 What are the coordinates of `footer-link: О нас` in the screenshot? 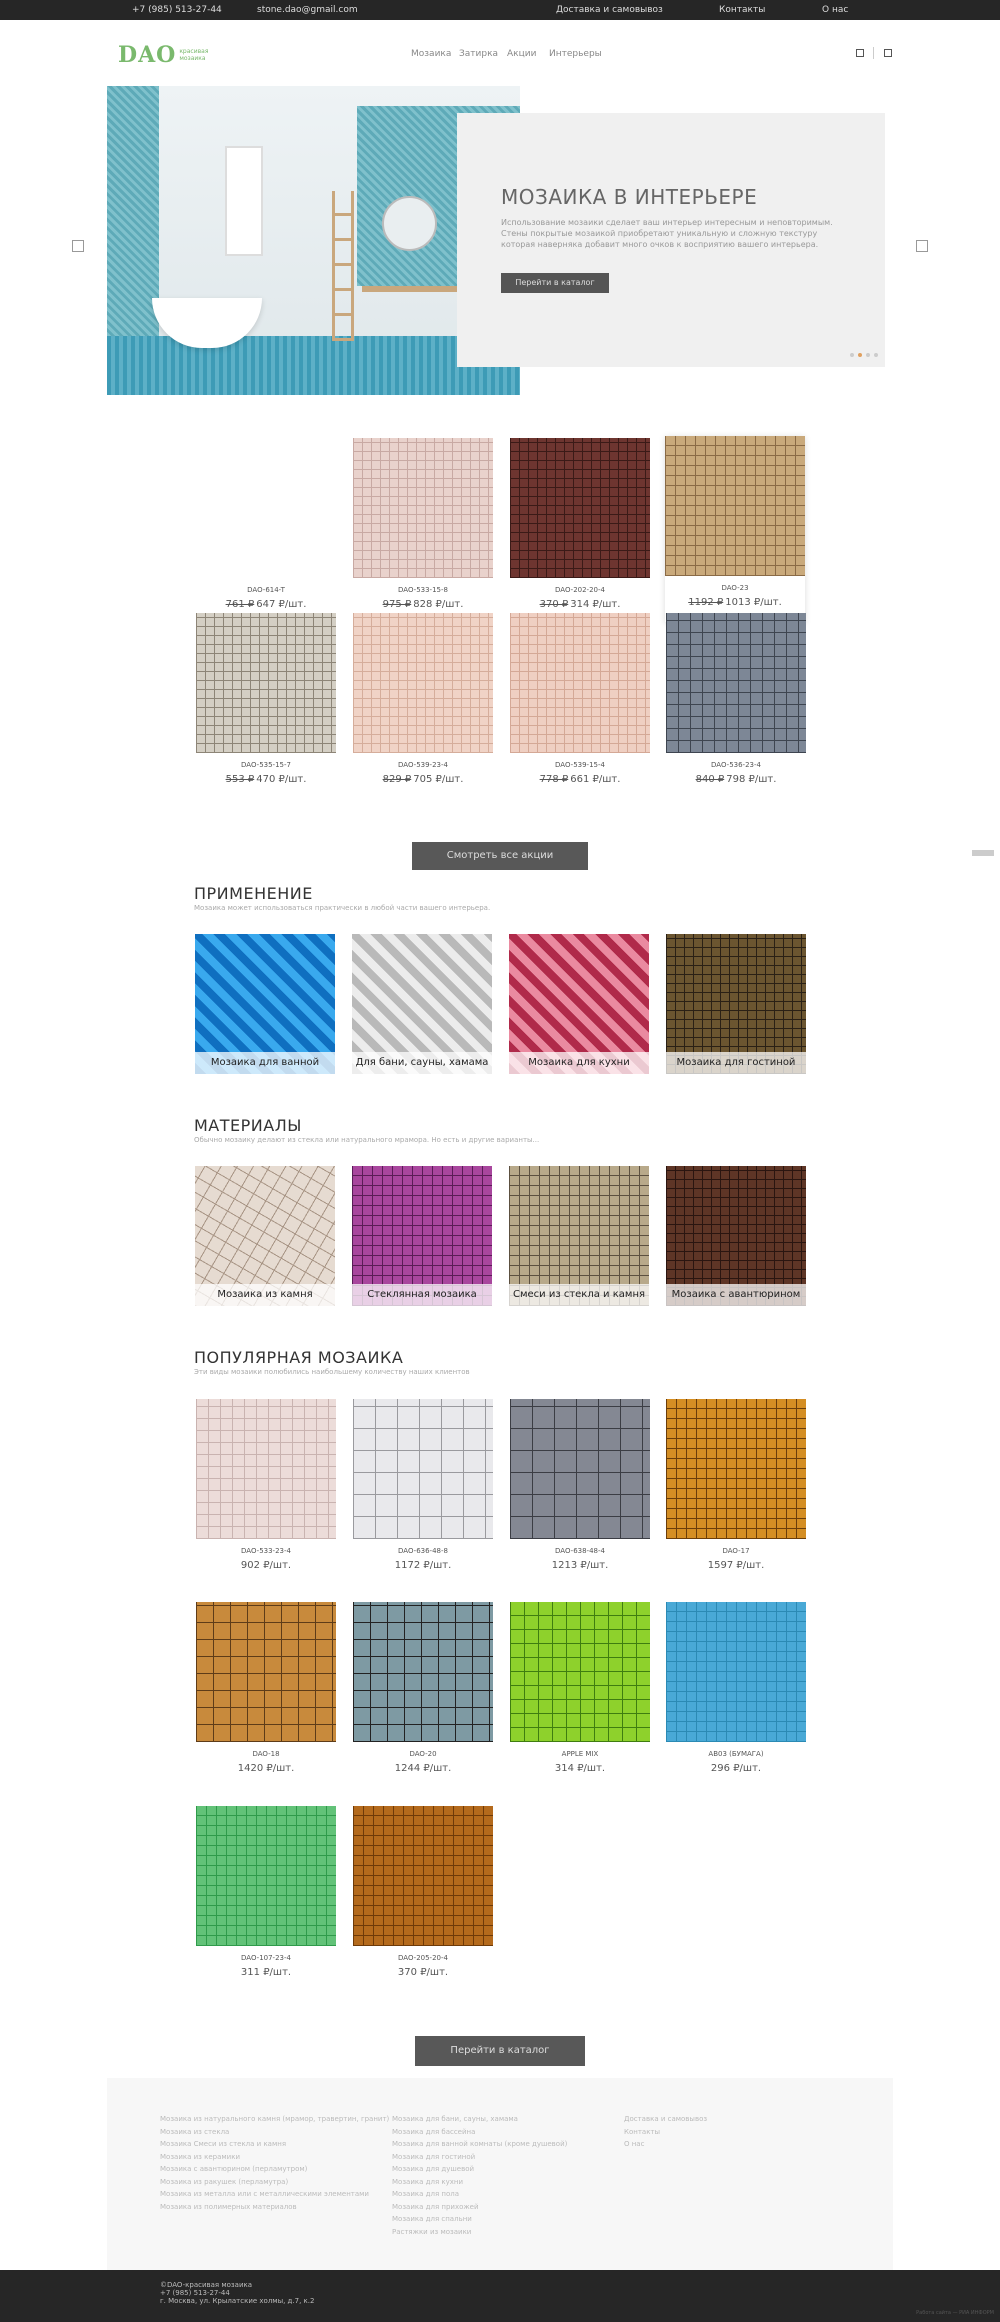 It's located at (665, 2144).